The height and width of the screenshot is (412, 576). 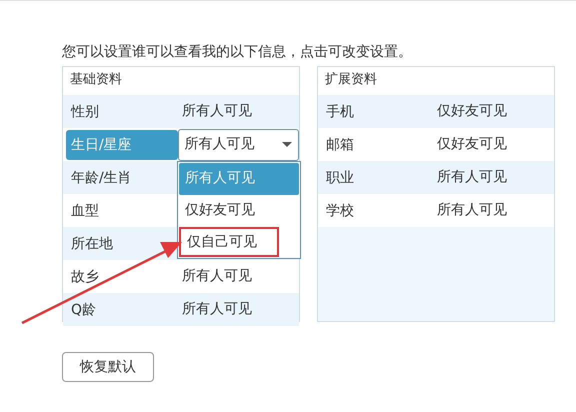 What do you see at coordinates (181, 81) in the screenshot?
I see `panel-title: 基础资料` at bounding box center [181, 81].